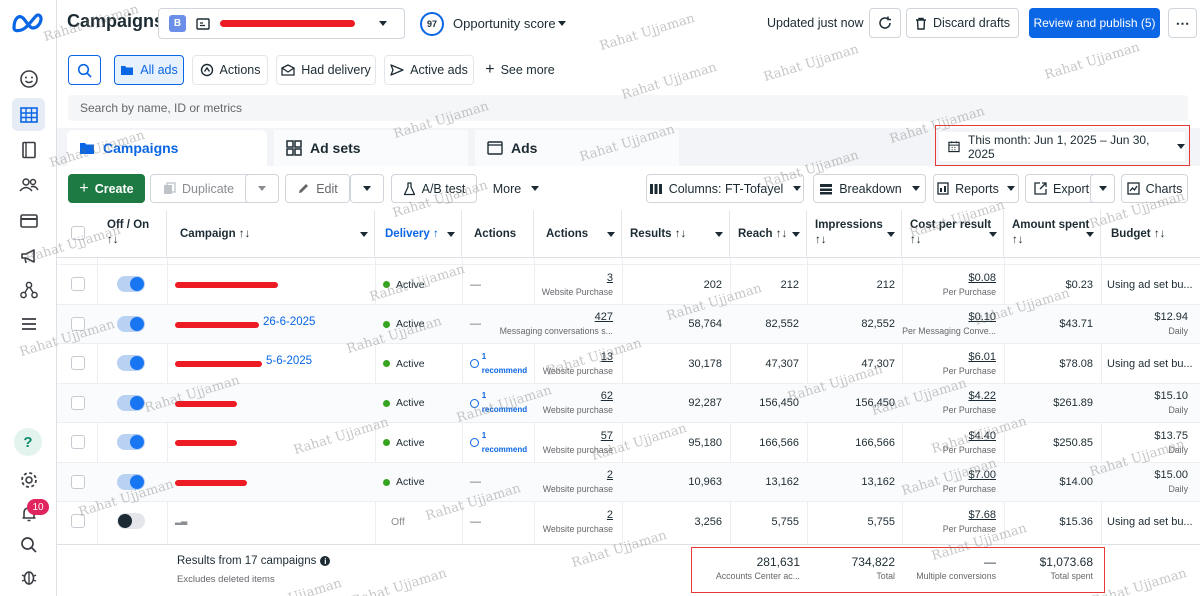 The height and width of the screenshot is (596, 1200). Describe the element at coordinates (768, 234) in the screenshot. I see `header-reach: Reach ↑↓` at that location.